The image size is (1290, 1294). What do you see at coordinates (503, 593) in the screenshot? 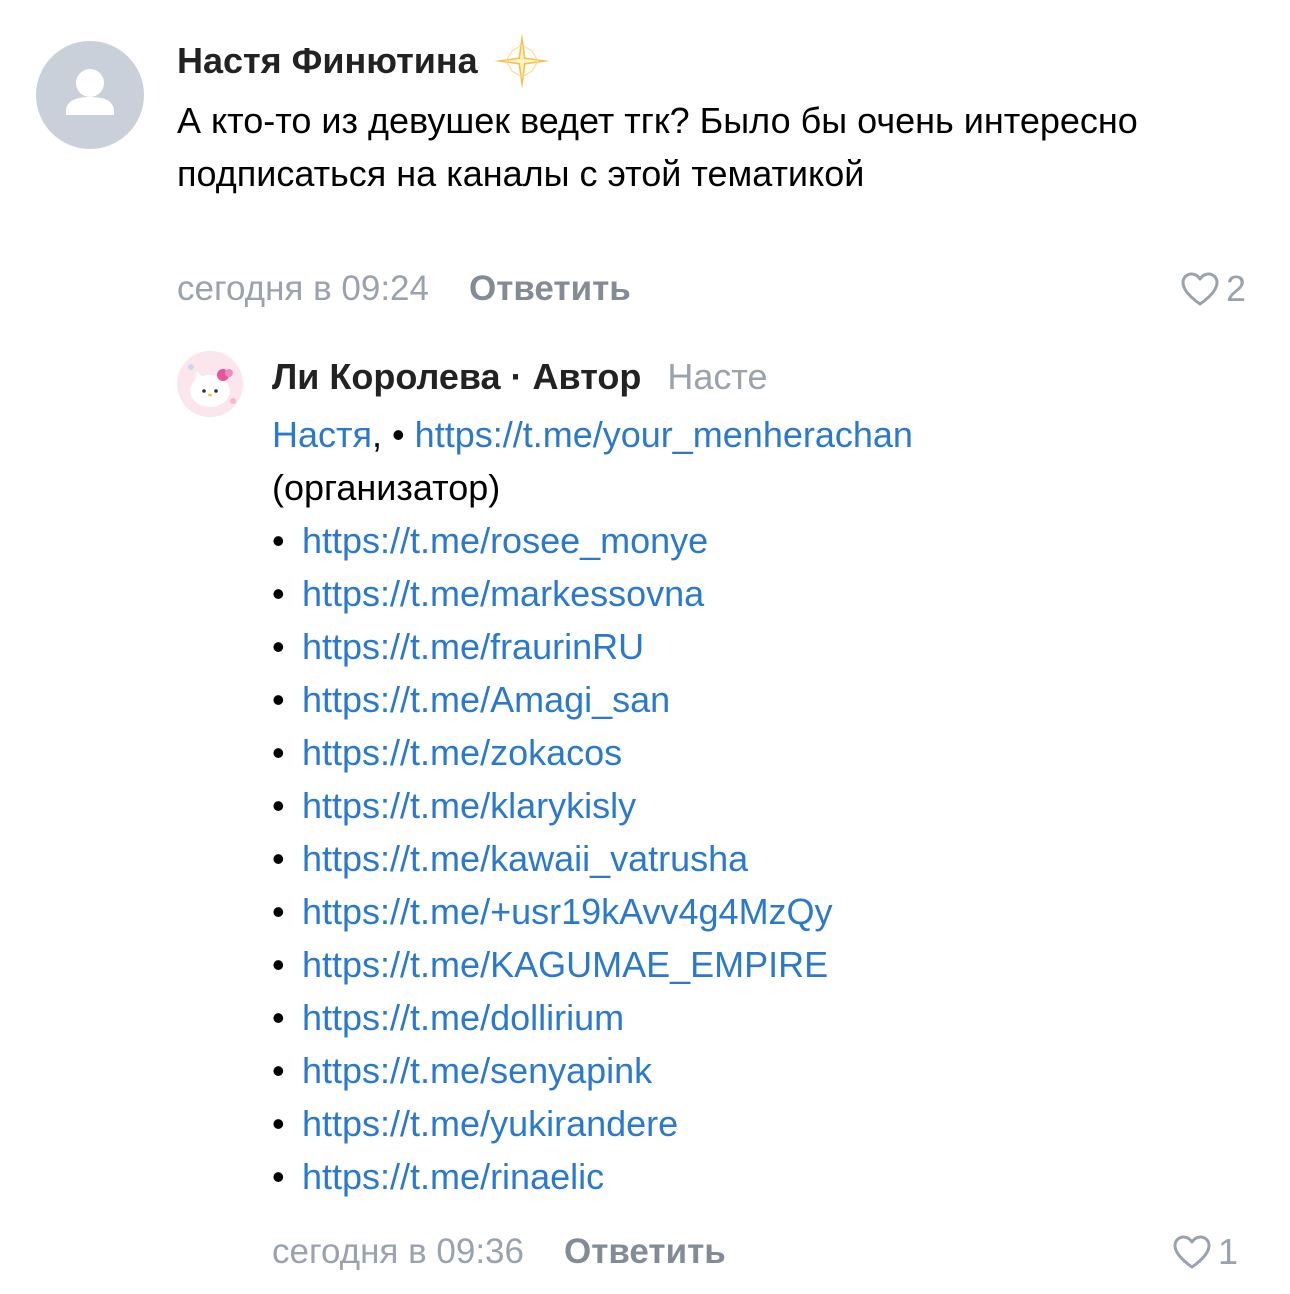
I see `channel-link: https://t.me/markessovna` at bounding box center [503, 593].